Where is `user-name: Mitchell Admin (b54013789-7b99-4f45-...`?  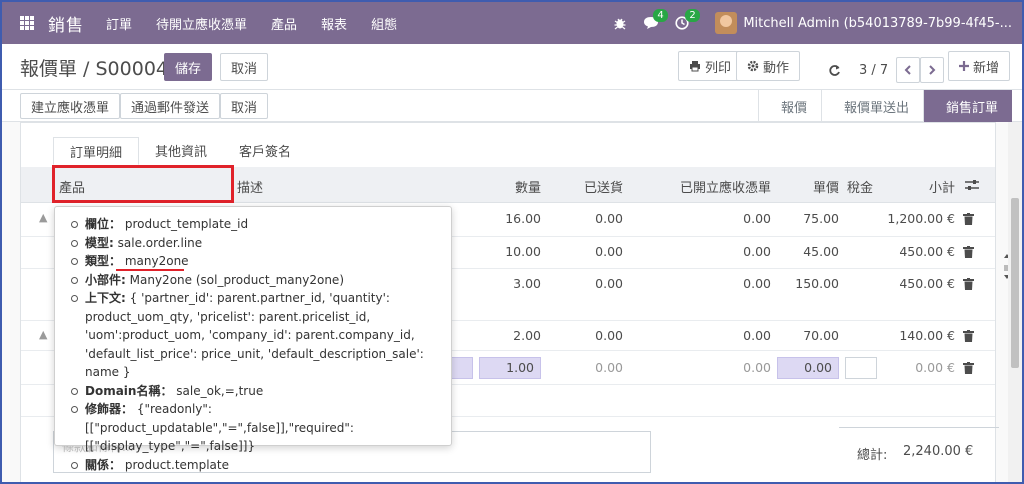
user-name: Mitchell Admin (b54013789-7b99-4f45-... is located at coordinates (877, 23).